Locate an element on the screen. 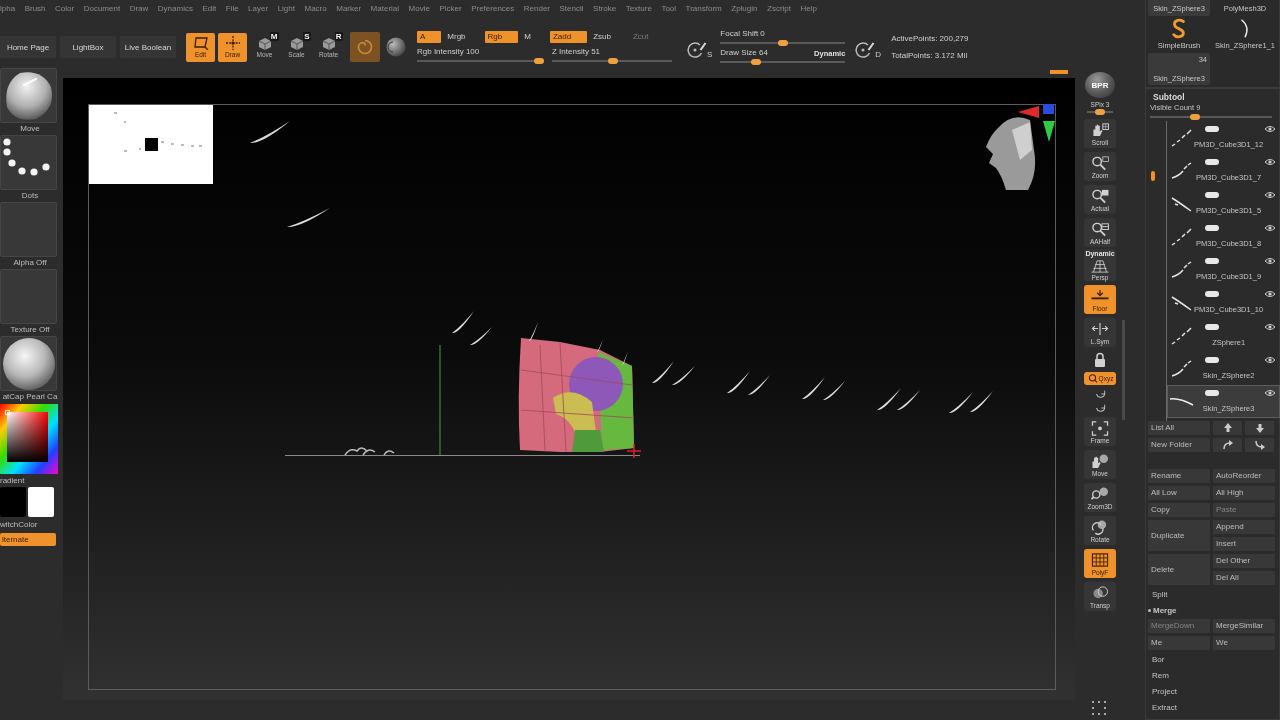  slider-track is located at coordinates (480, 60).